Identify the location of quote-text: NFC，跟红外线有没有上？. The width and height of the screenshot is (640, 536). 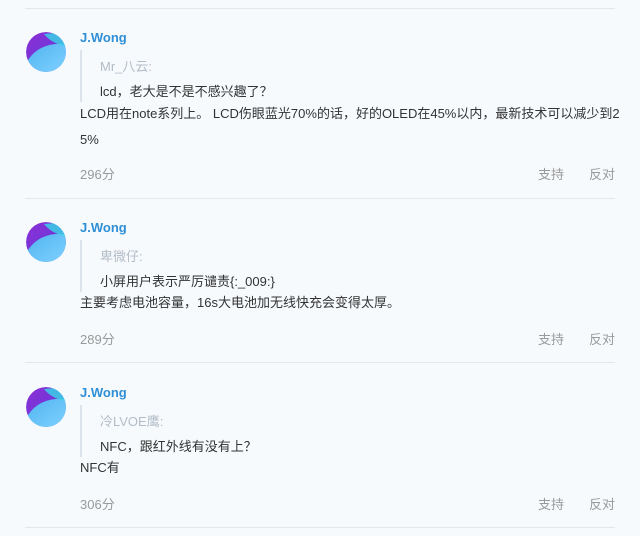
(178, 446).